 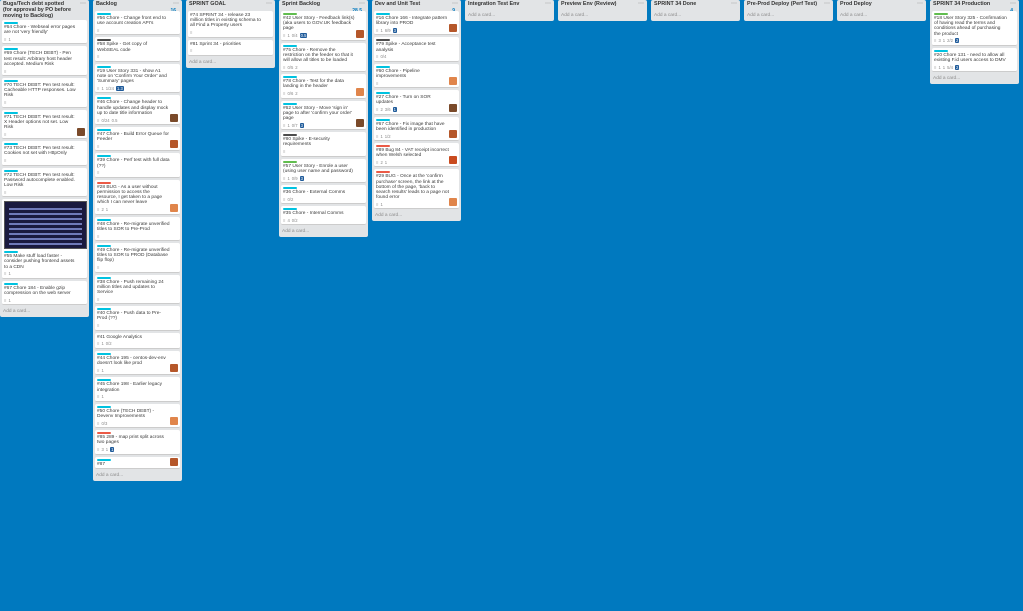 I want to click on list-header: Integration Test Env ⋯, so click(x=509, y=5).